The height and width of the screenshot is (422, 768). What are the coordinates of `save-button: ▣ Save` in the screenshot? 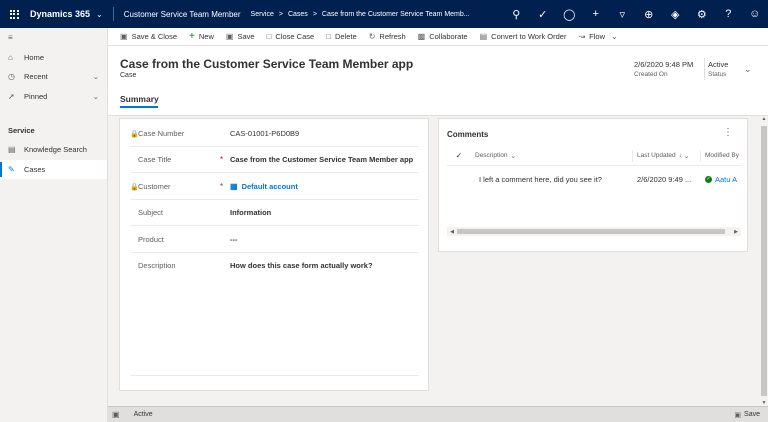 It's located at (240, 36).